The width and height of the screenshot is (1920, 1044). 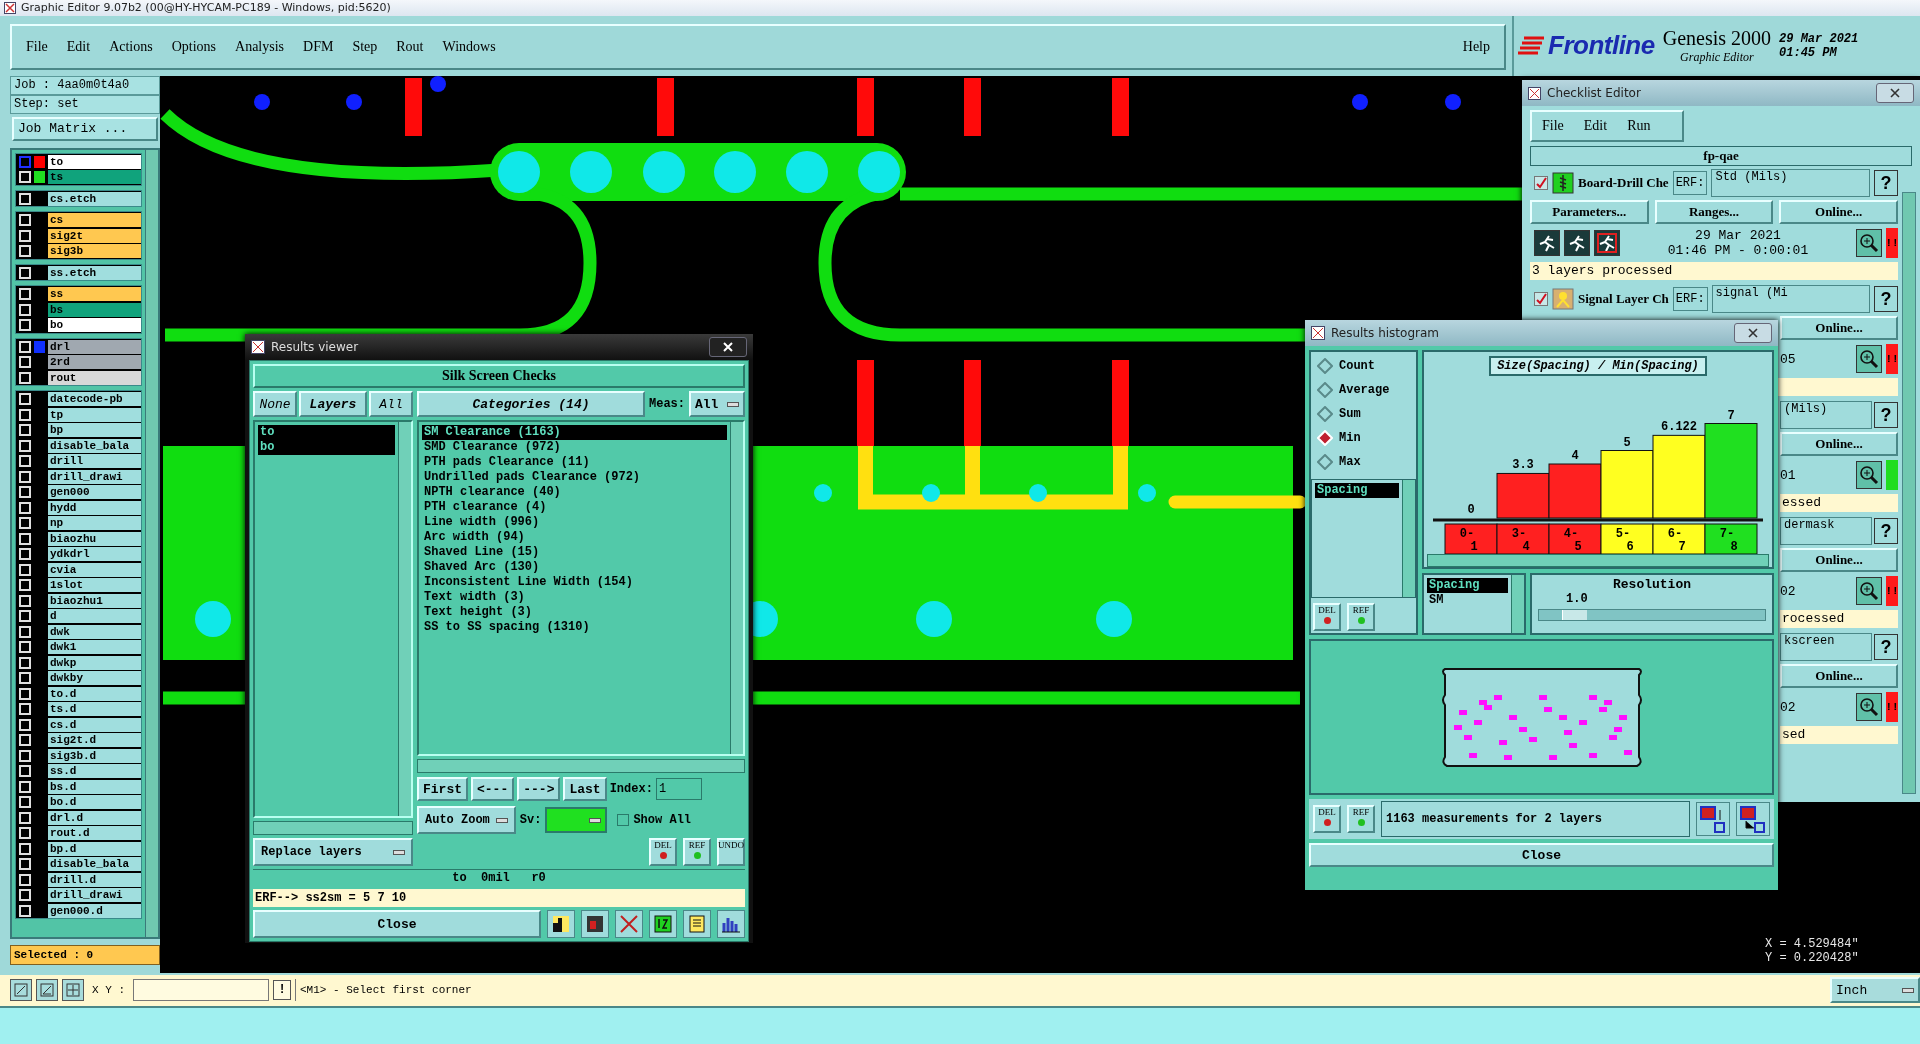 I want to click on index-field: 1, so click(x=678, y=789).